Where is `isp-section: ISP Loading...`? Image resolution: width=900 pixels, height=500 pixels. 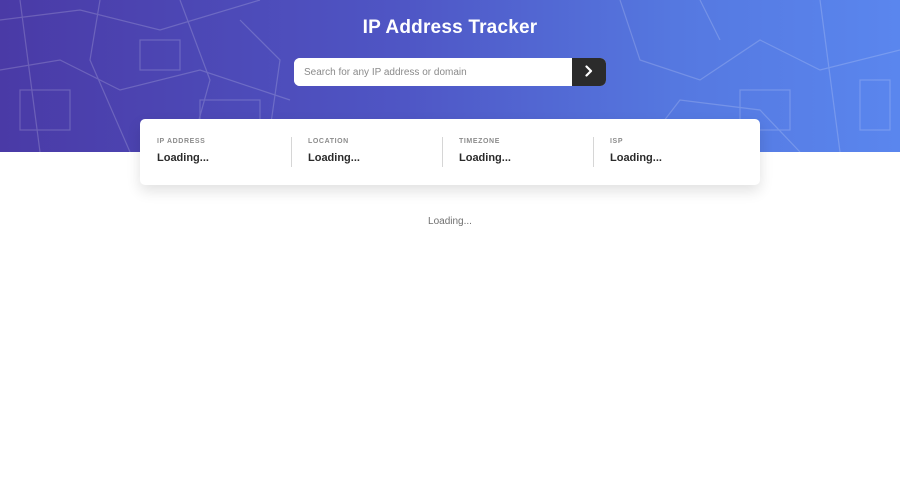 isp-section: ISP Loading... is located at coordinates (668, 161).